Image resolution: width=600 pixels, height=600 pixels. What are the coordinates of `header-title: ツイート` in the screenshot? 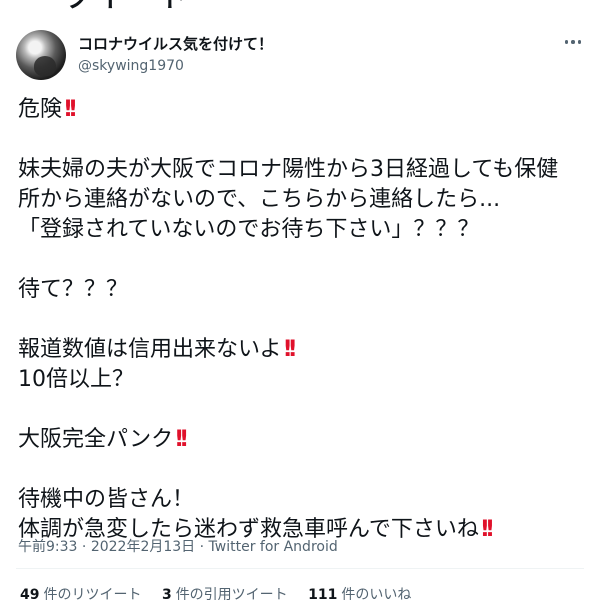 It's located at (128, 6).